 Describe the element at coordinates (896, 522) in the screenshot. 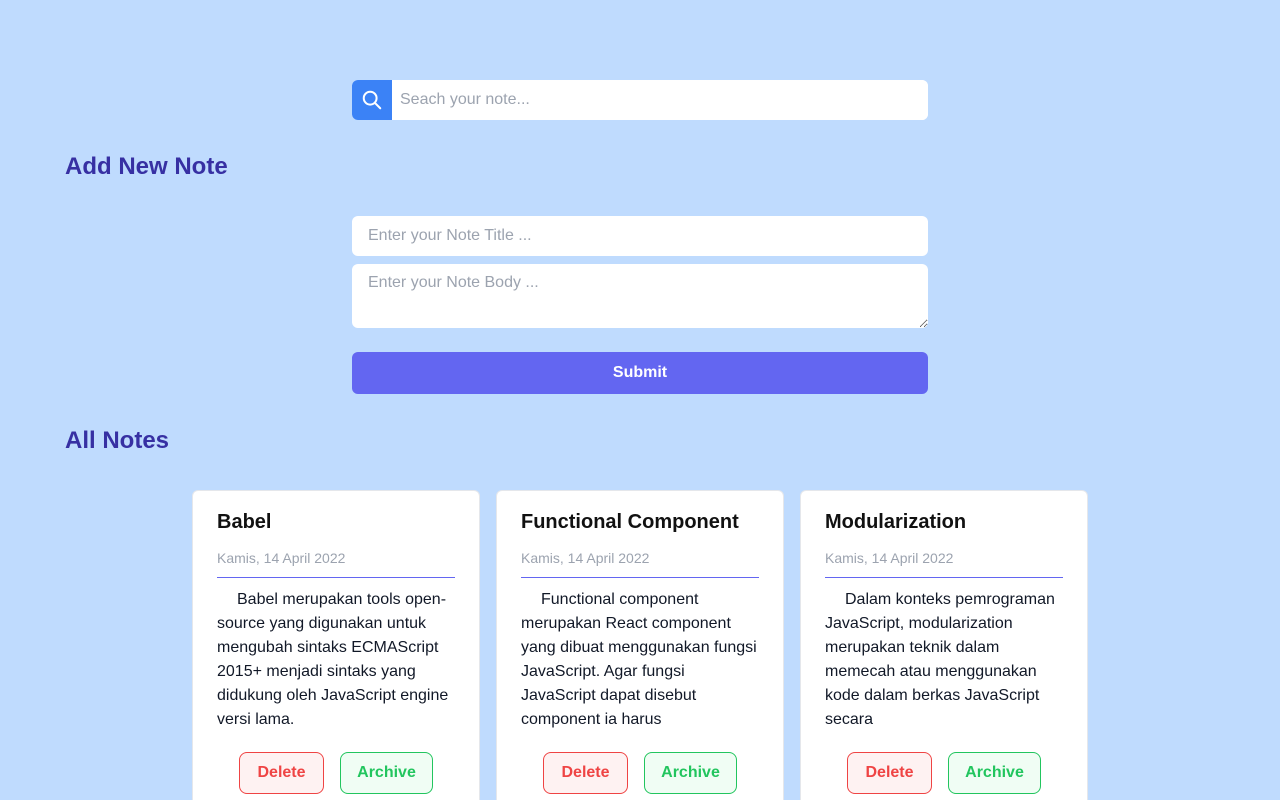

I see `note-title: Modularization` at that location.